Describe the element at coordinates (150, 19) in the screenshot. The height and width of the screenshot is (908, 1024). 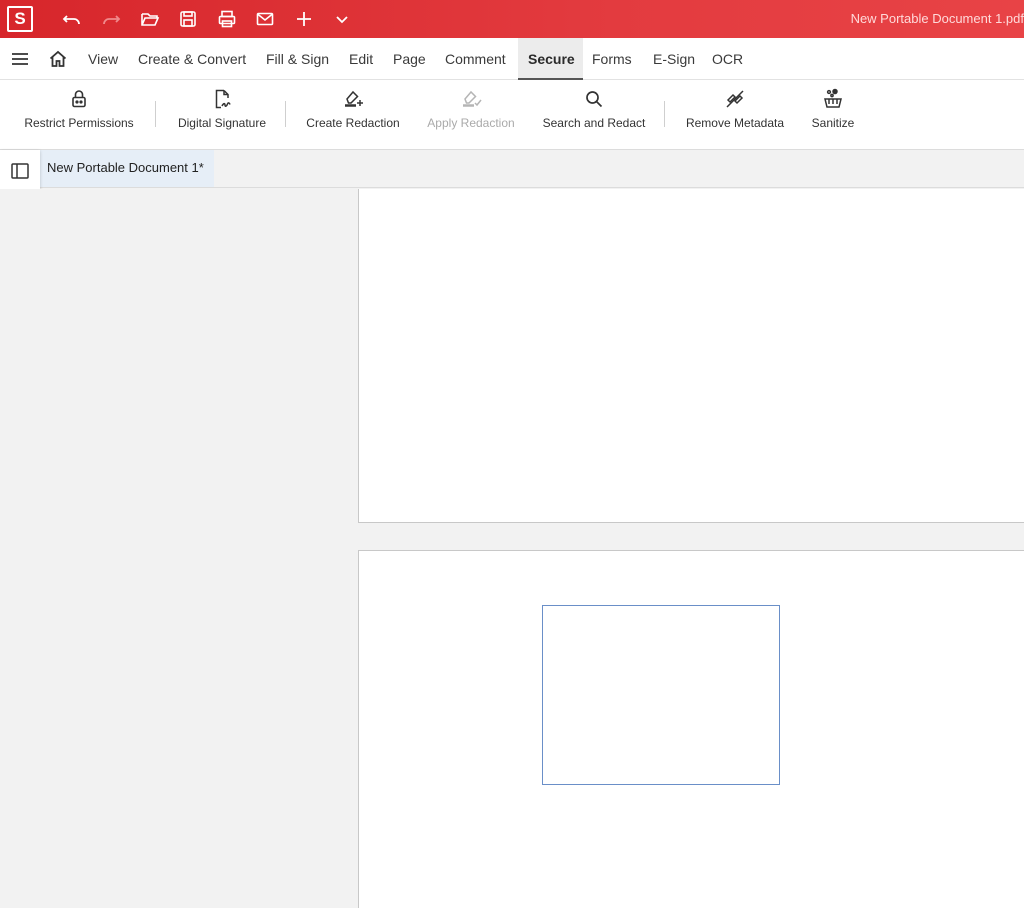
I see `open-folder-icon` at that location.